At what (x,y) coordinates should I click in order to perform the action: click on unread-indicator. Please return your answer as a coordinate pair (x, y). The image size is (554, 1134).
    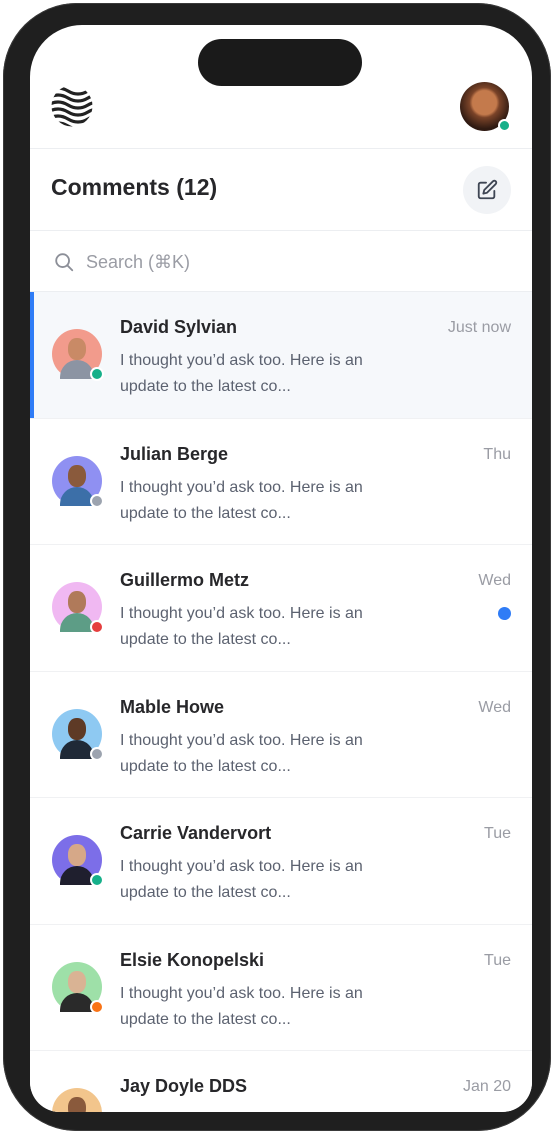
    Looking at the image, I should click on (504, 613).